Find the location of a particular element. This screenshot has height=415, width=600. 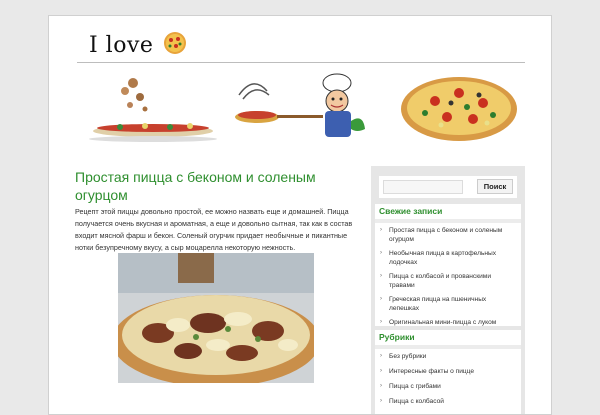

banner-image-chef is located at coordinates (301, 109).